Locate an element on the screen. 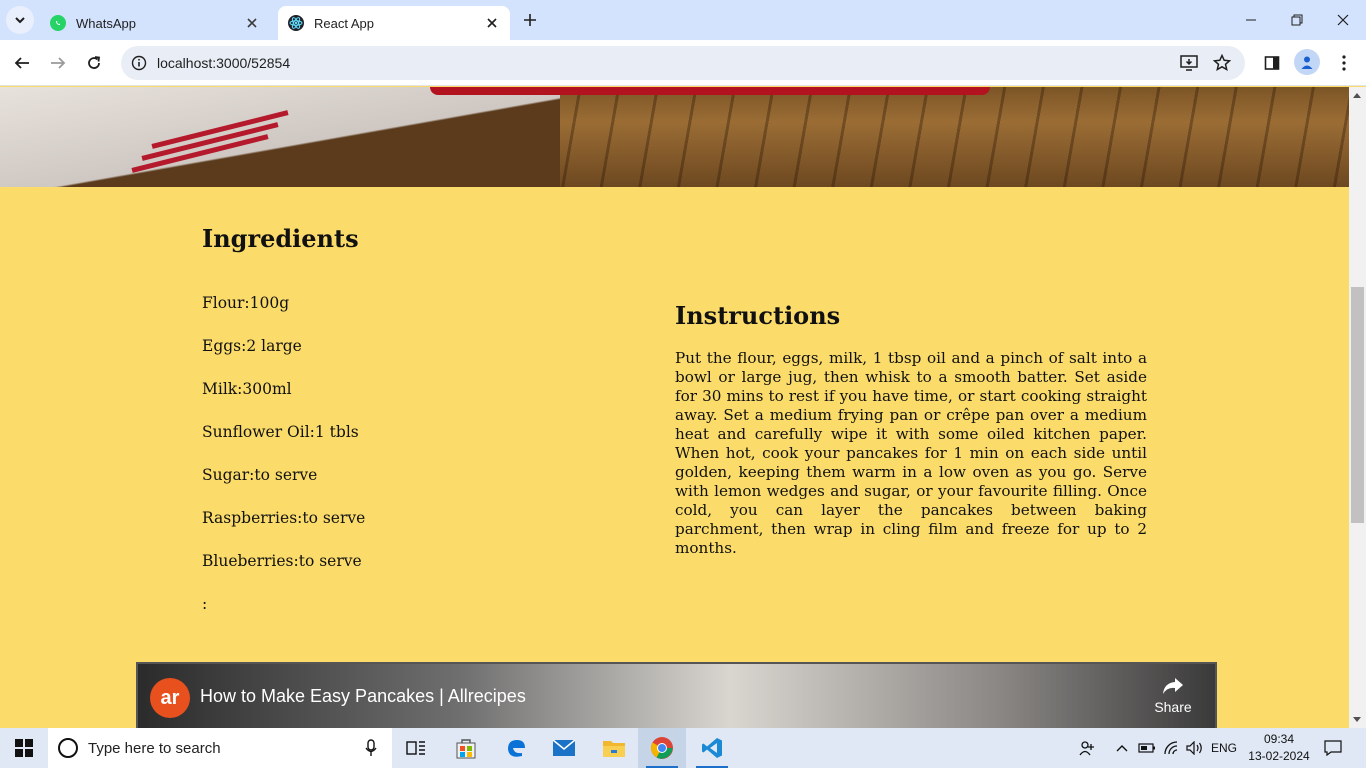  minimize-button is located at coordinates (1251, 20).